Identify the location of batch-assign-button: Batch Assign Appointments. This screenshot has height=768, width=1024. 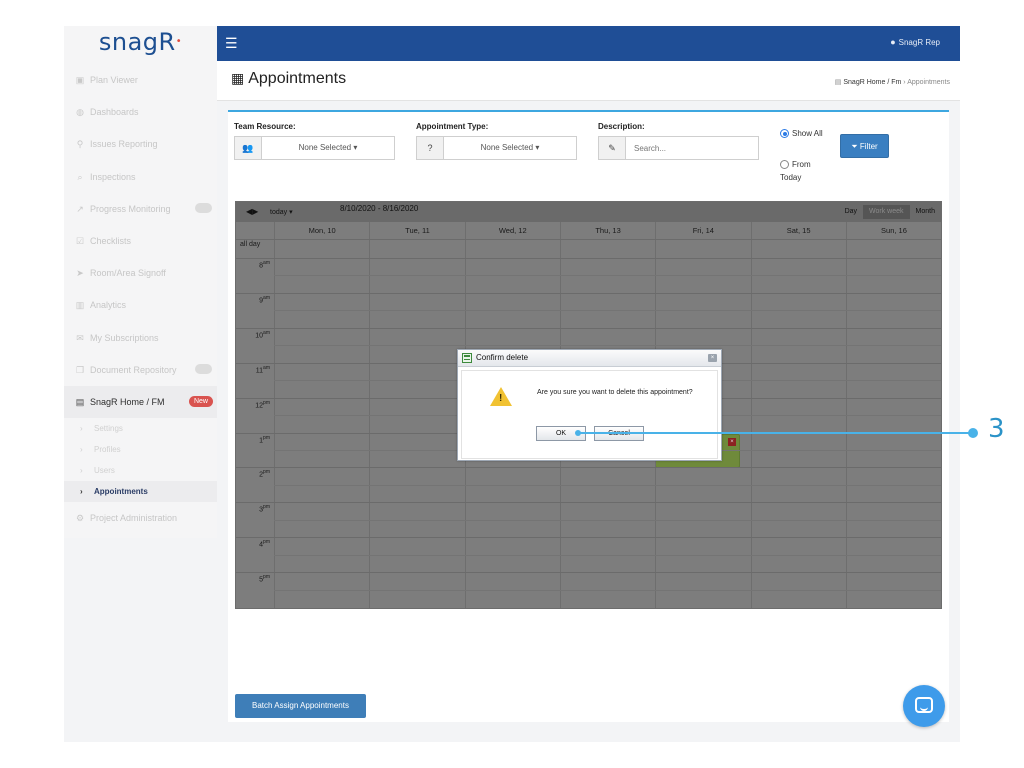
(300, 706).